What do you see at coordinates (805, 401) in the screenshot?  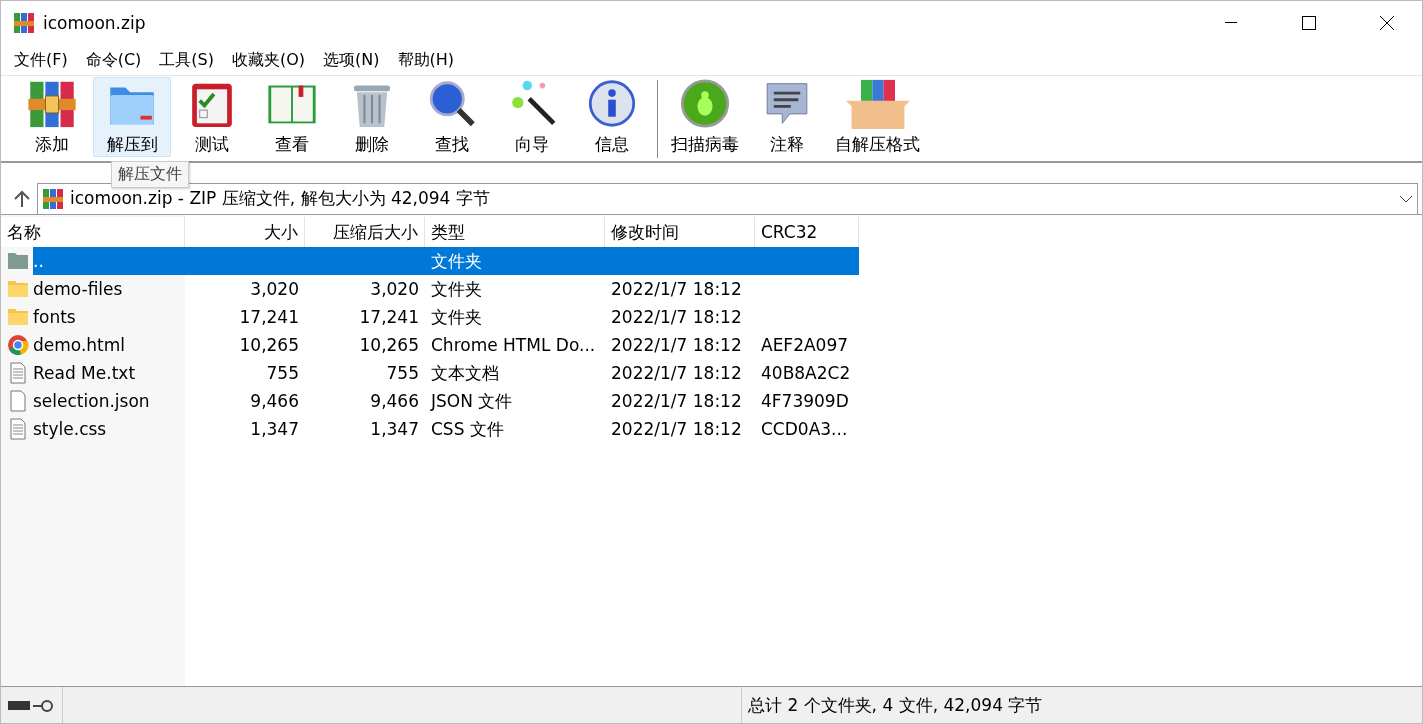 I see `table-cell-text: 4F73909D` at bounding box center [805, 401].